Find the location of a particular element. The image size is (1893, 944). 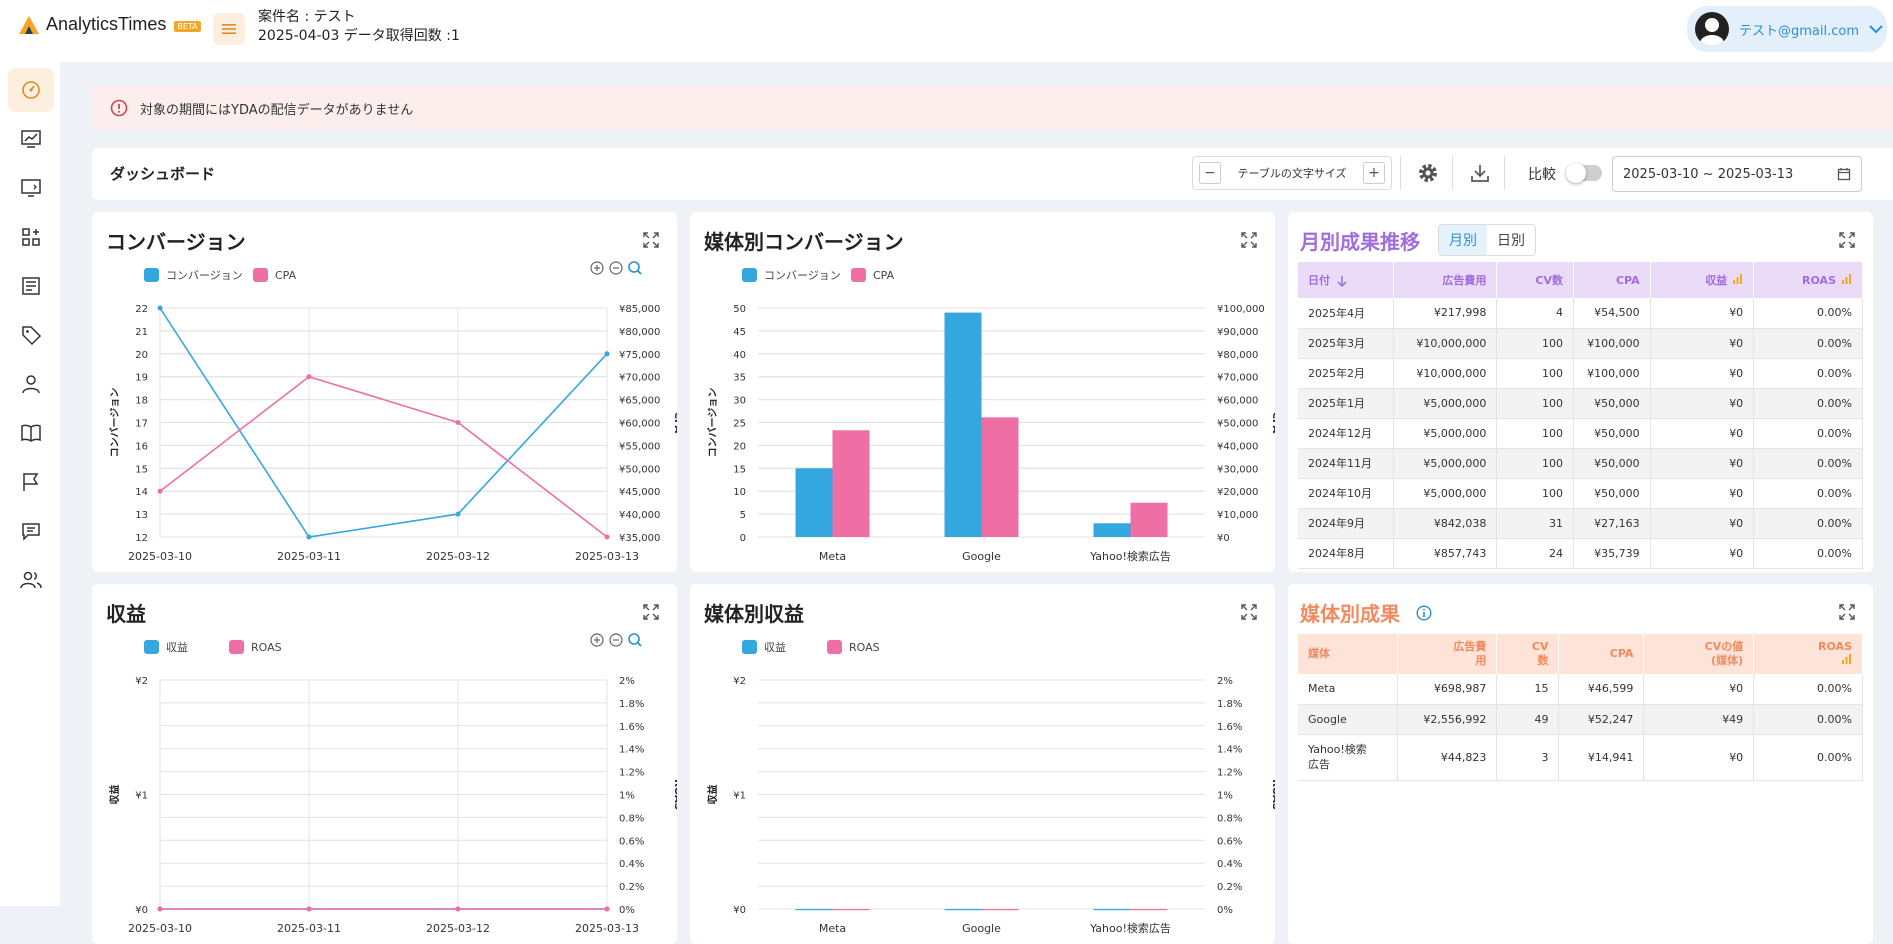

sidebar-item-user is located at coordinates (31, 384).